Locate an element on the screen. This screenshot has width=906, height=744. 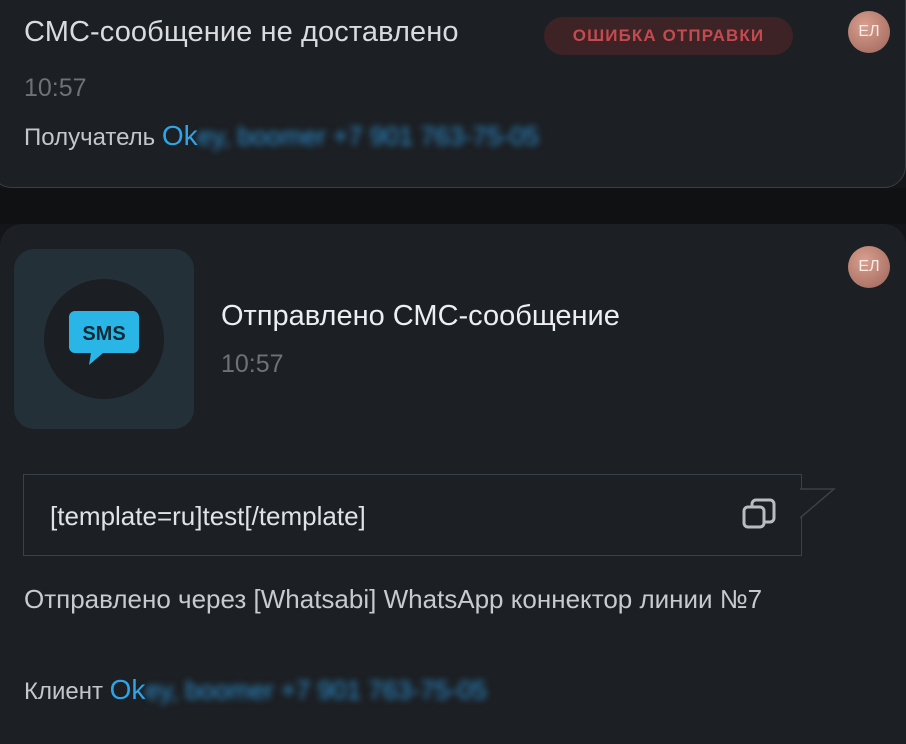
sms-icon-tile: SMS is located at coordinates (104, 339).